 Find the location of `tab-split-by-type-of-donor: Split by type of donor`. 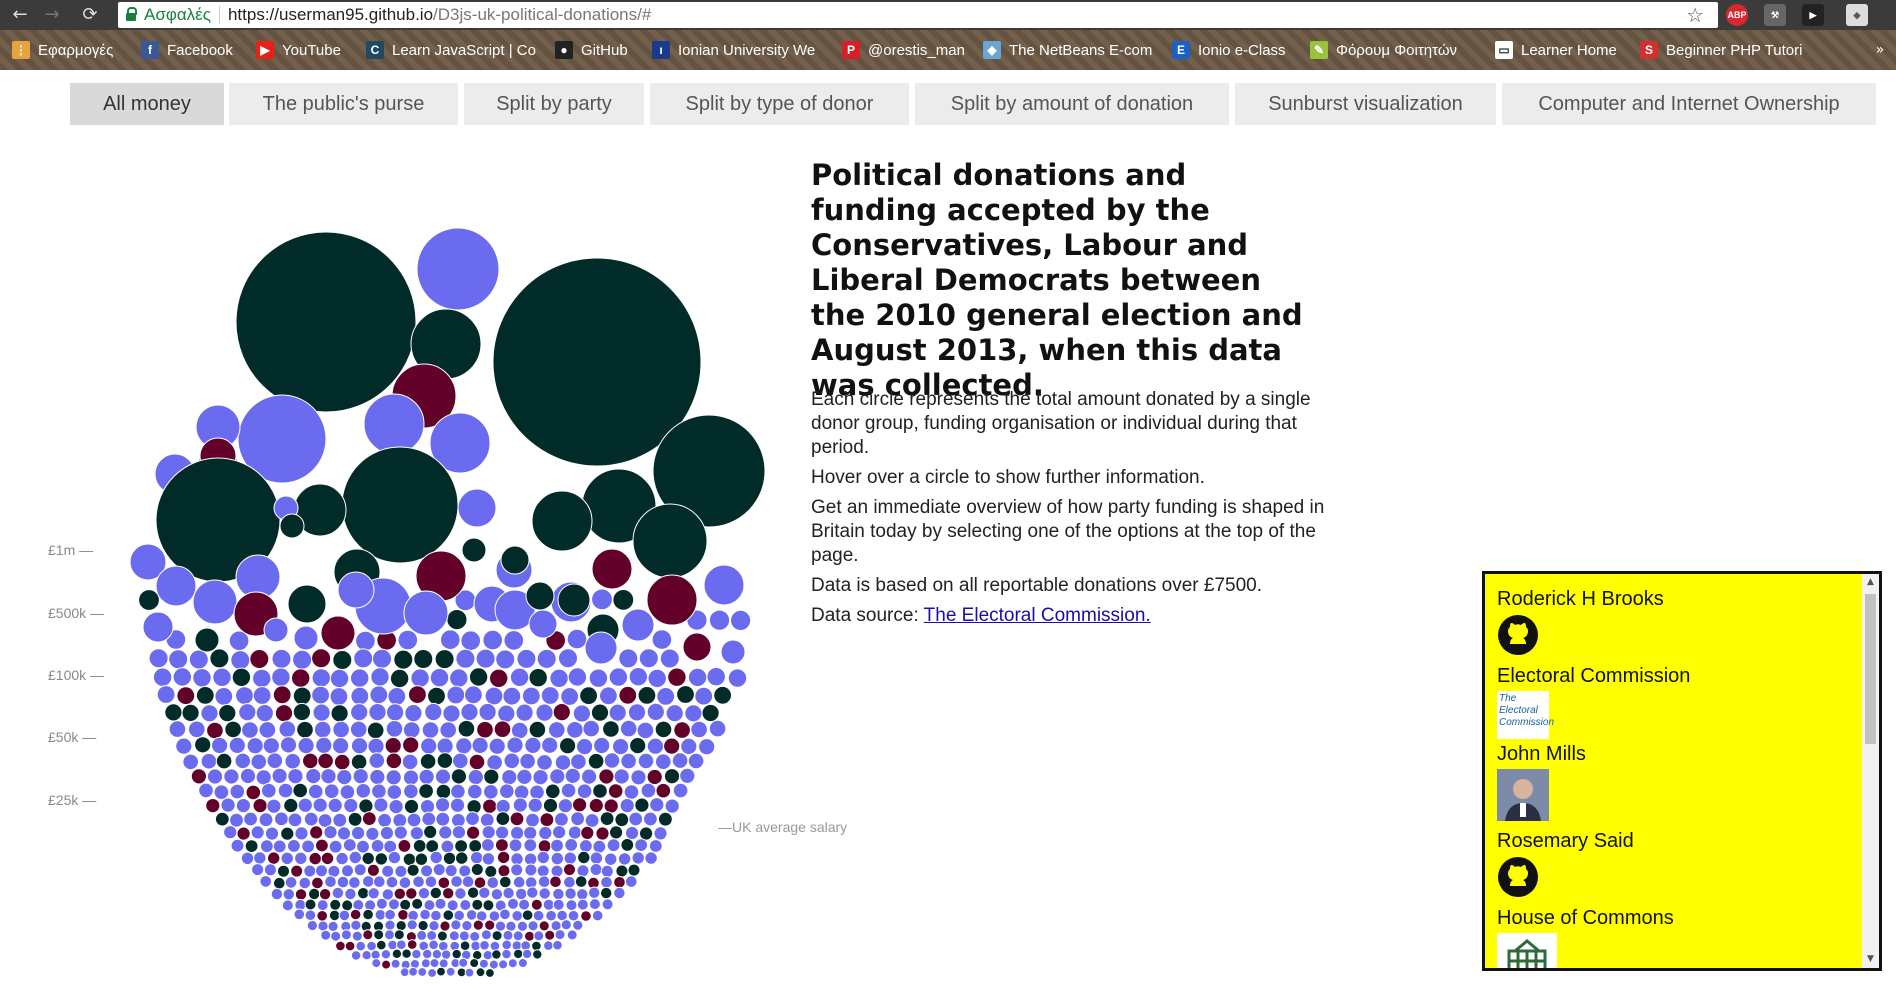

tab-split-by-type-of-donor: Split by type of donor is located at coordinates (779, 104).